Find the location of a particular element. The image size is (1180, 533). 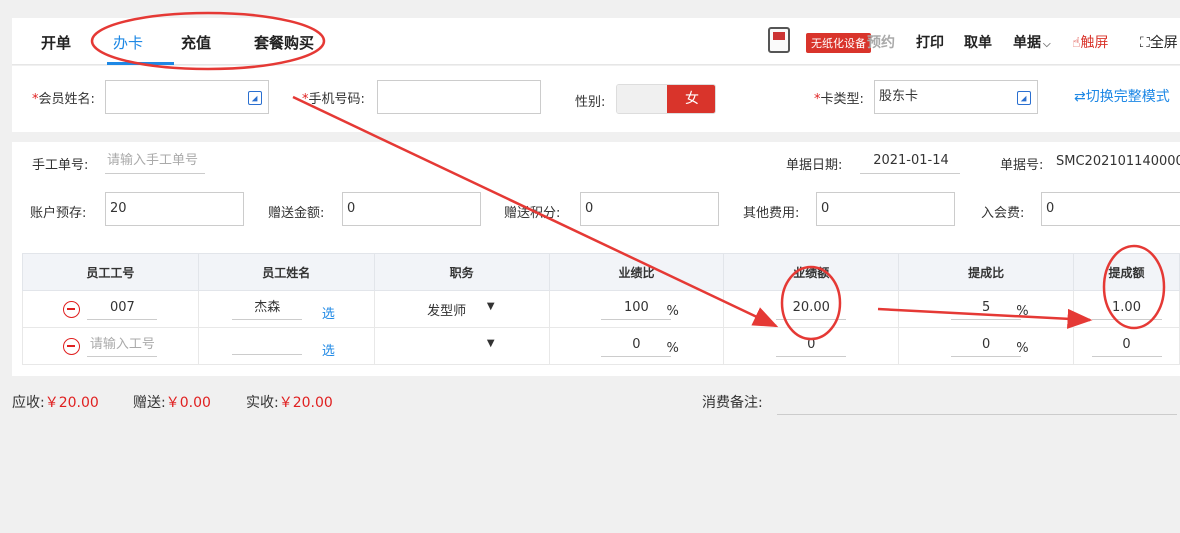

comm-ratio-input: 5 is located at coordinates (986, 309).